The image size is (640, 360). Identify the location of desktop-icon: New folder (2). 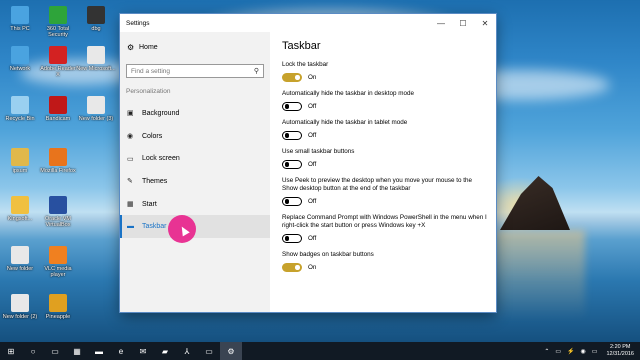
(20, 307).